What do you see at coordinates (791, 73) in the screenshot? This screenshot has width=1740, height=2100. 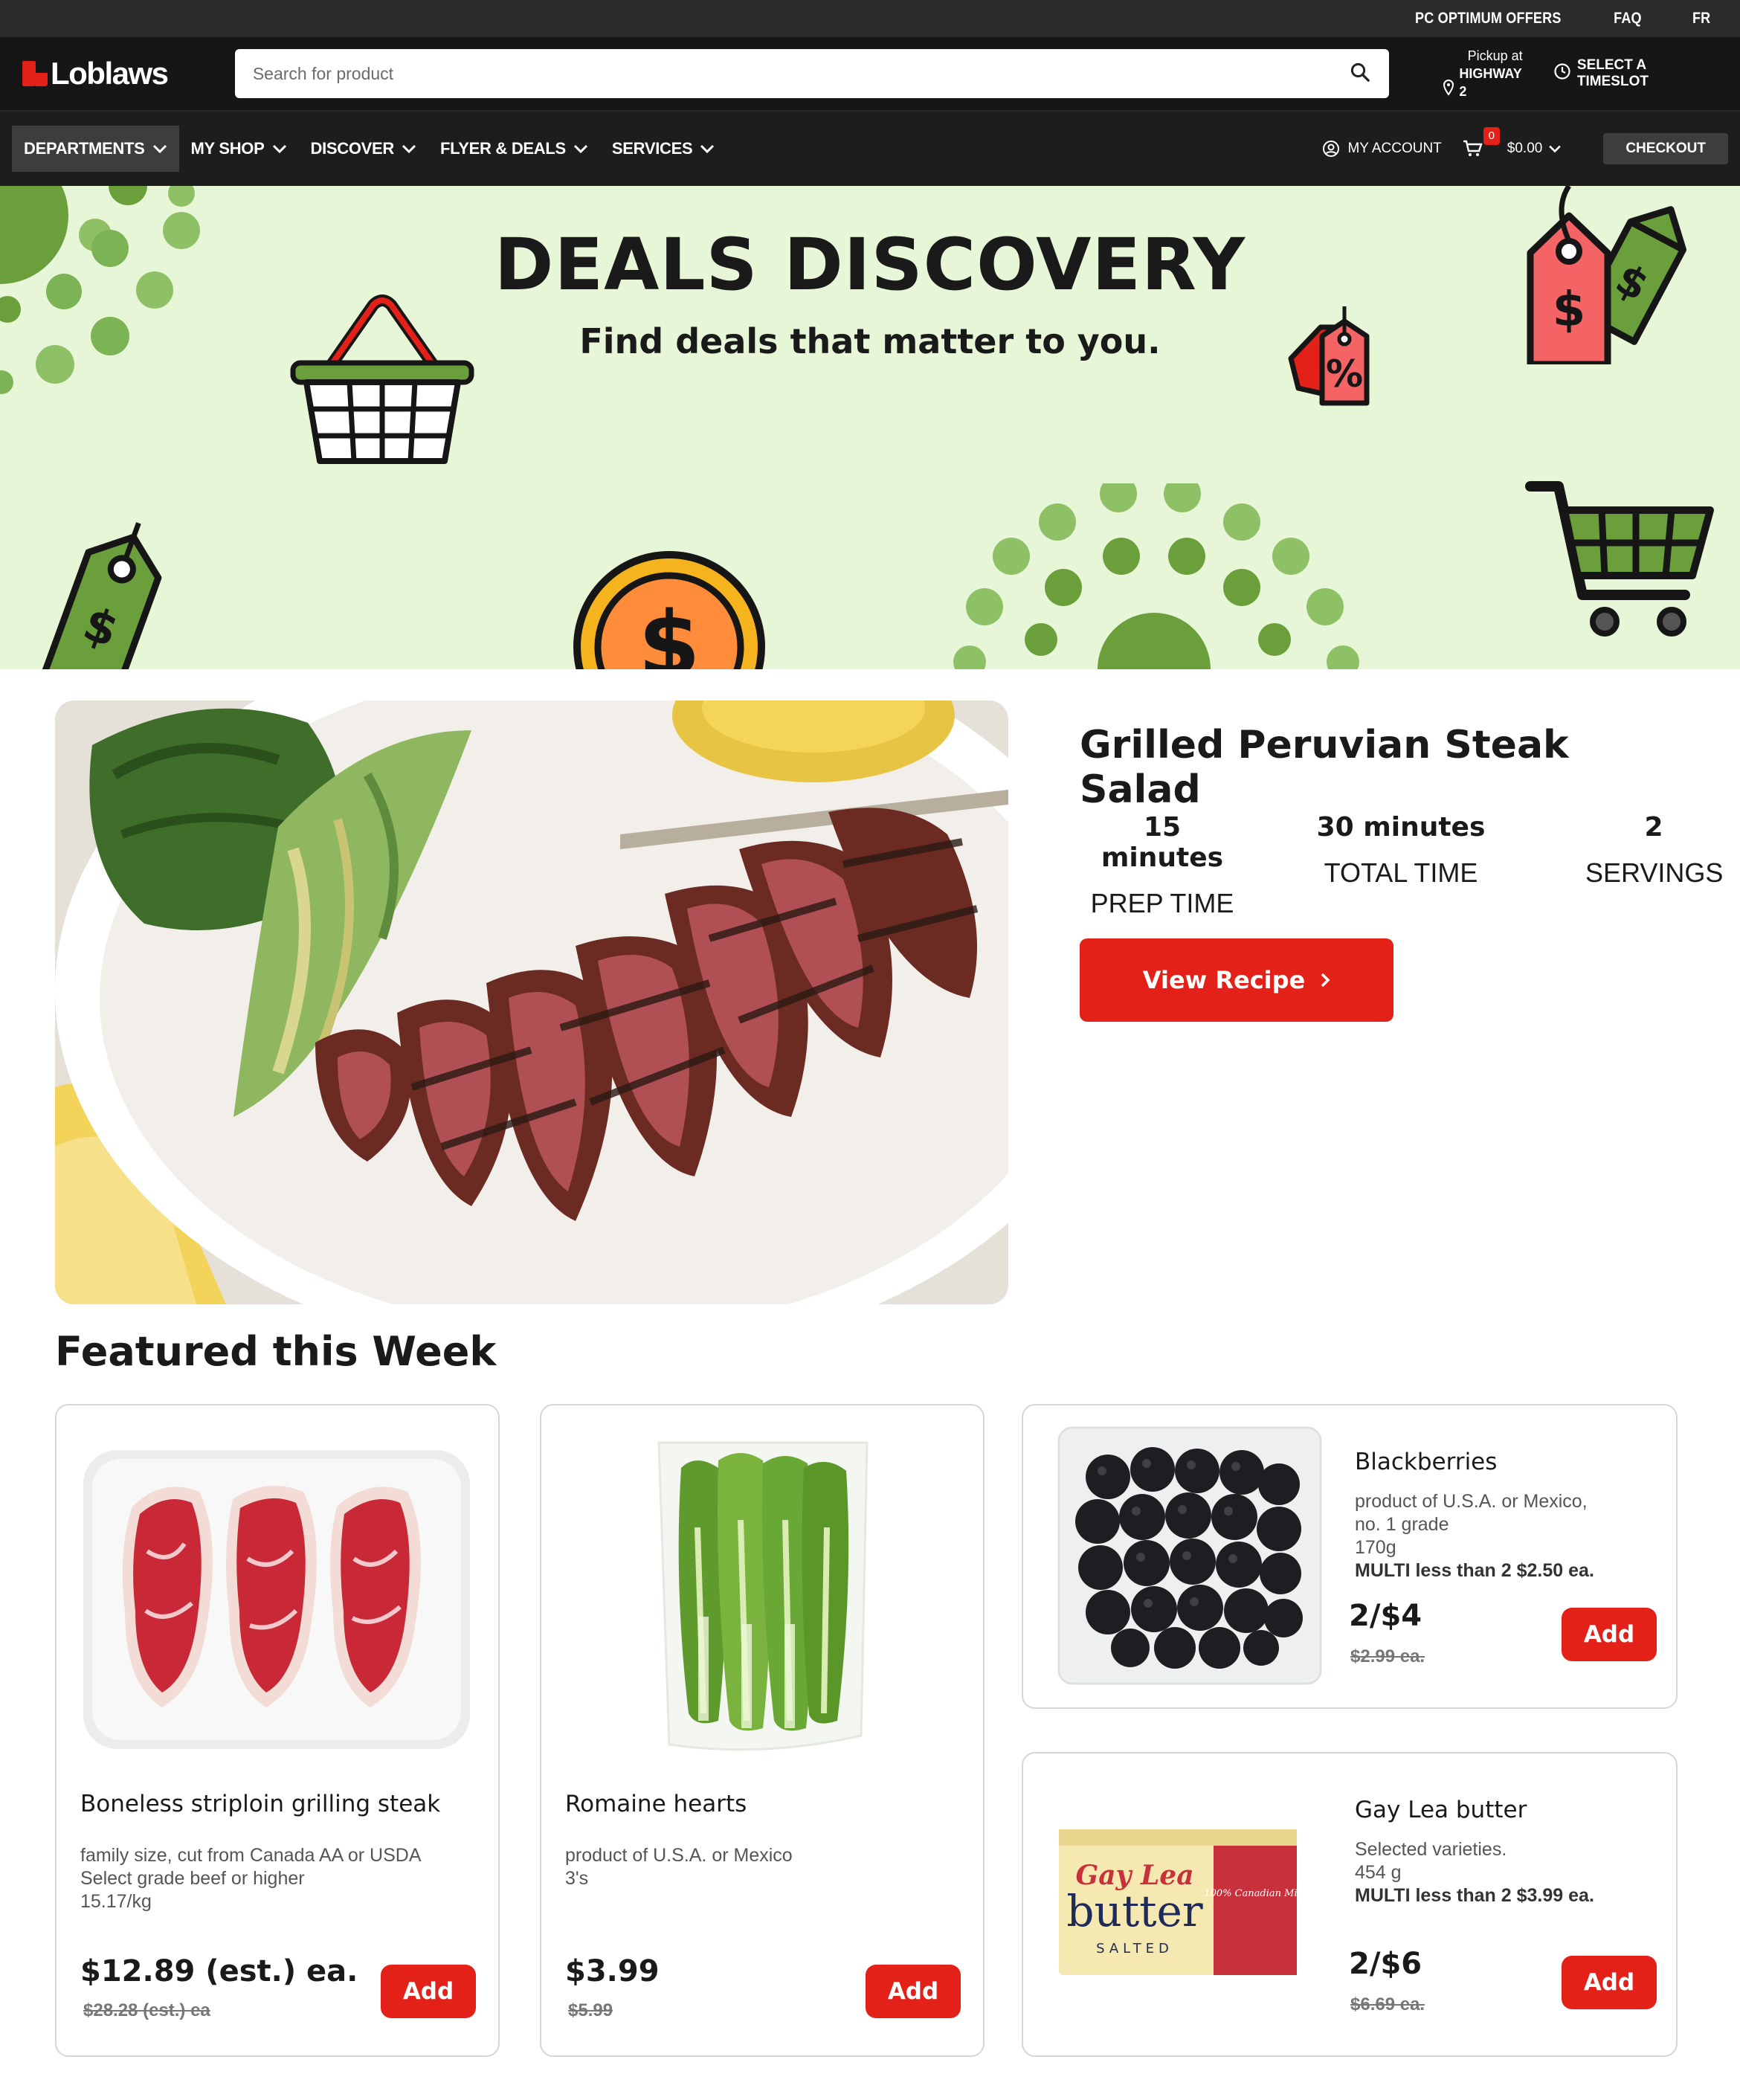 I see `search-input` at bounding box center [791, 73].